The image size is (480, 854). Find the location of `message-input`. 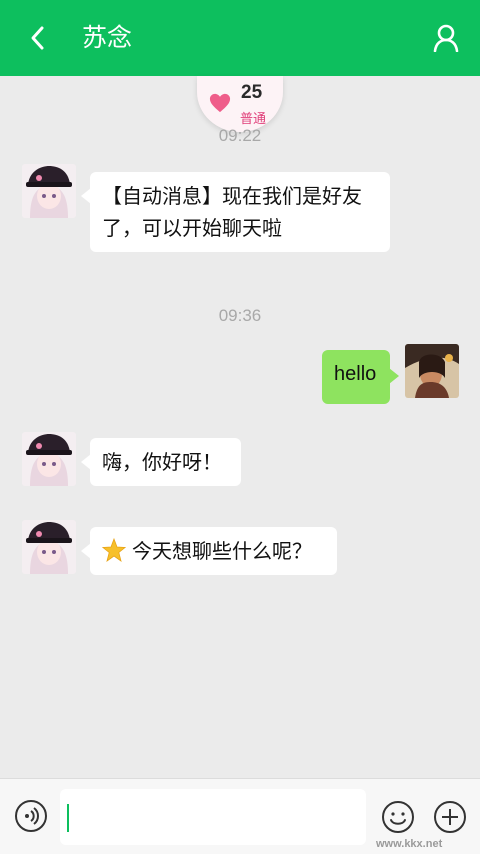

message-input is located at coordinates (213, 817).